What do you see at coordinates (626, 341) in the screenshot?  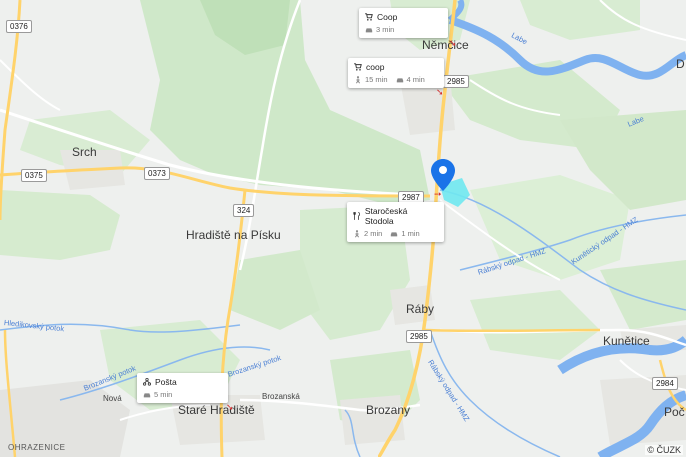 I see `place-label-kunetice: Kunětice` at bounding box center [626, 341].